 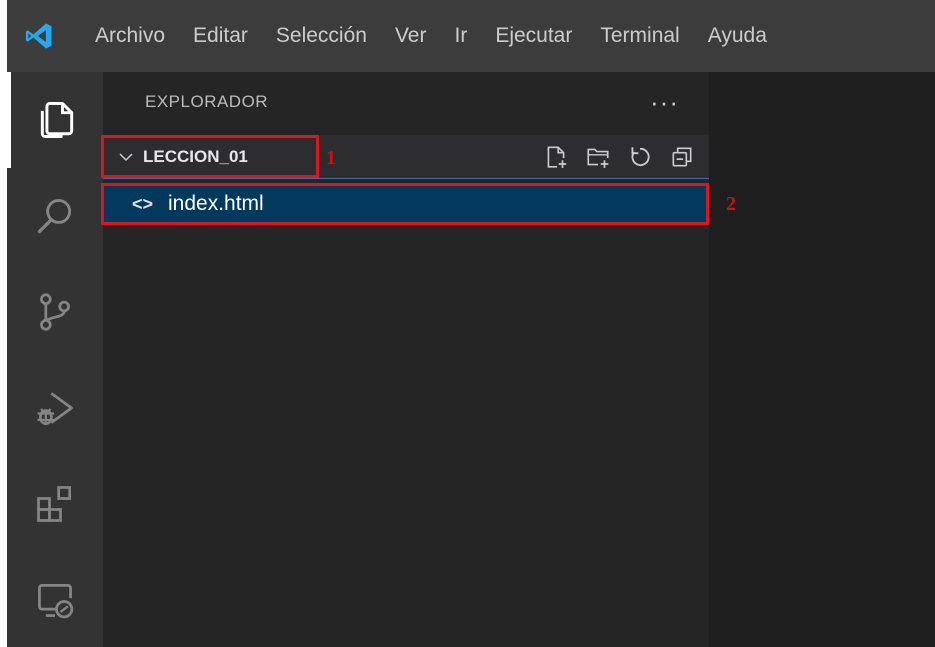 What do you see at coordinates (664, 102) in the screenshot?
I see `more-actions-icon: ···` at bounding box center [664, 102].